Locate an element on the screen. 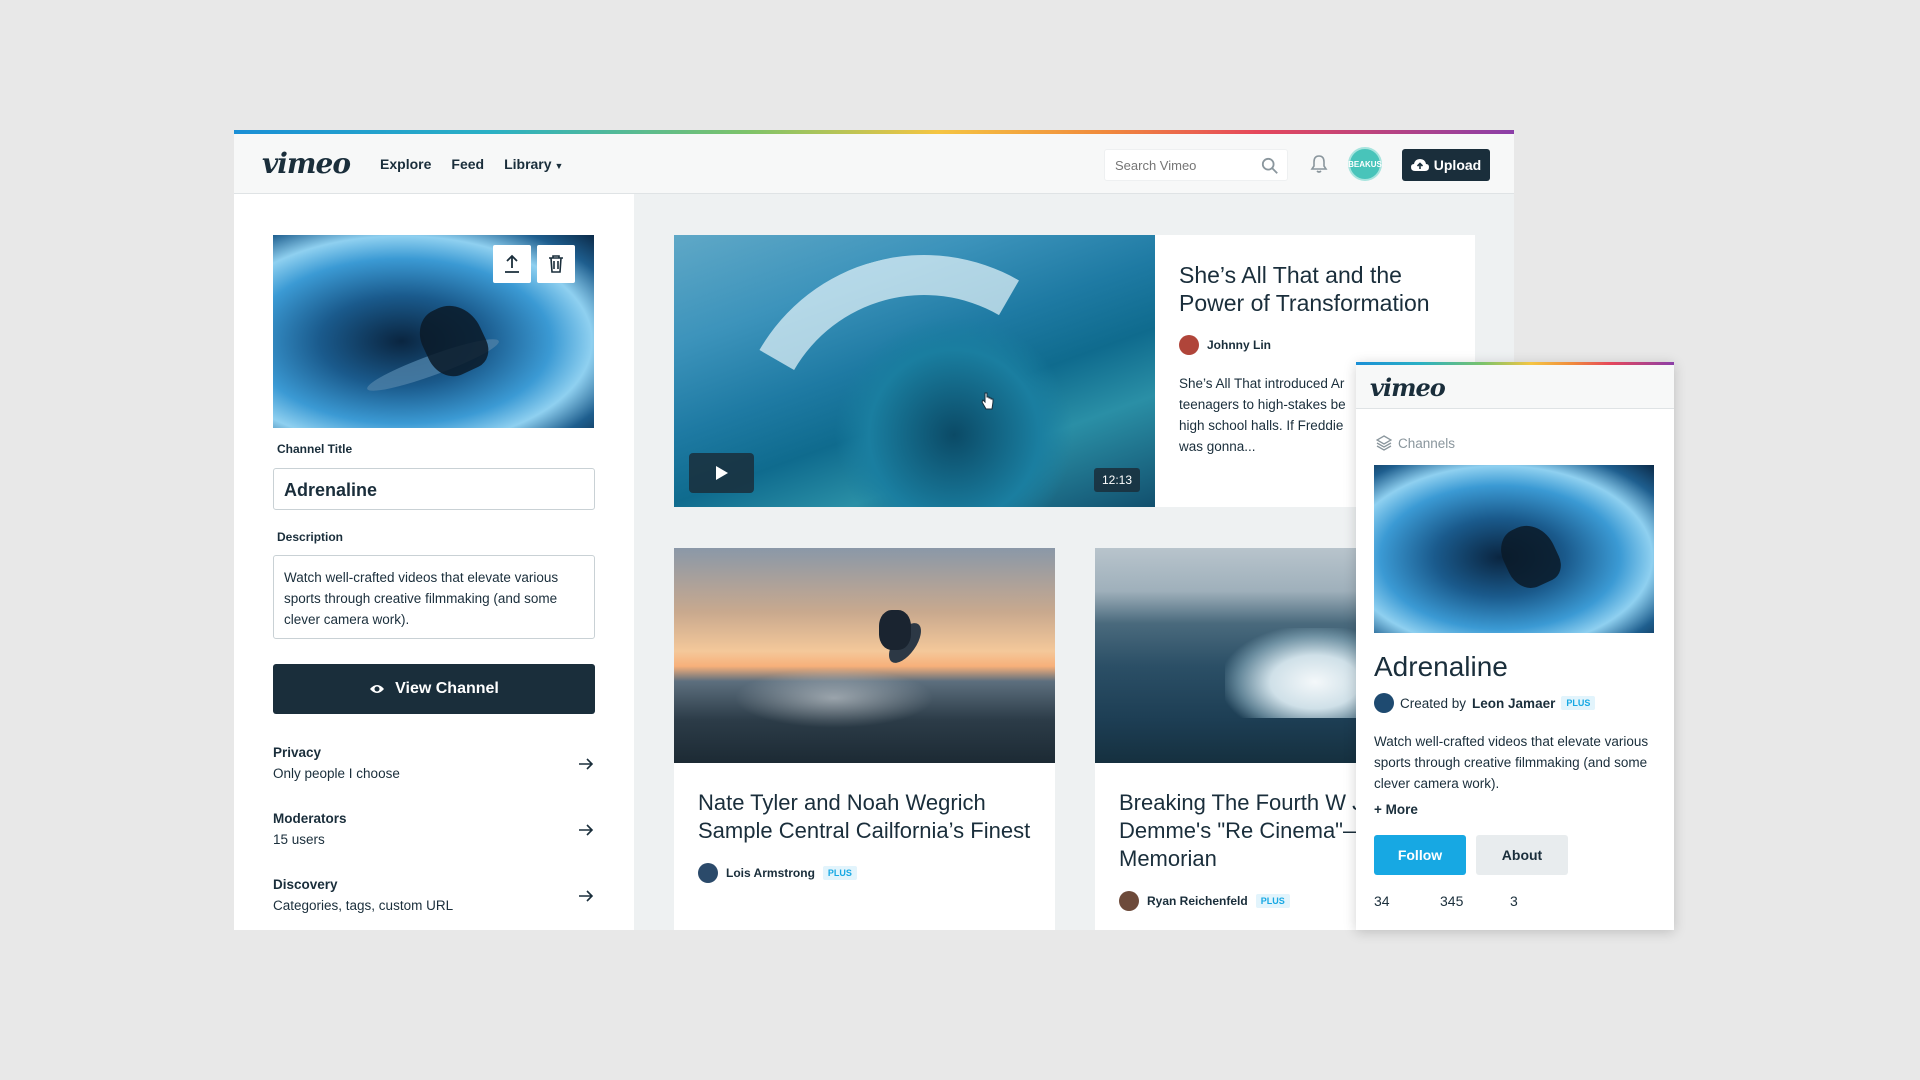 The image size is (1920, 1080). nav-feed: Feed is located at coordinates (467, 164).